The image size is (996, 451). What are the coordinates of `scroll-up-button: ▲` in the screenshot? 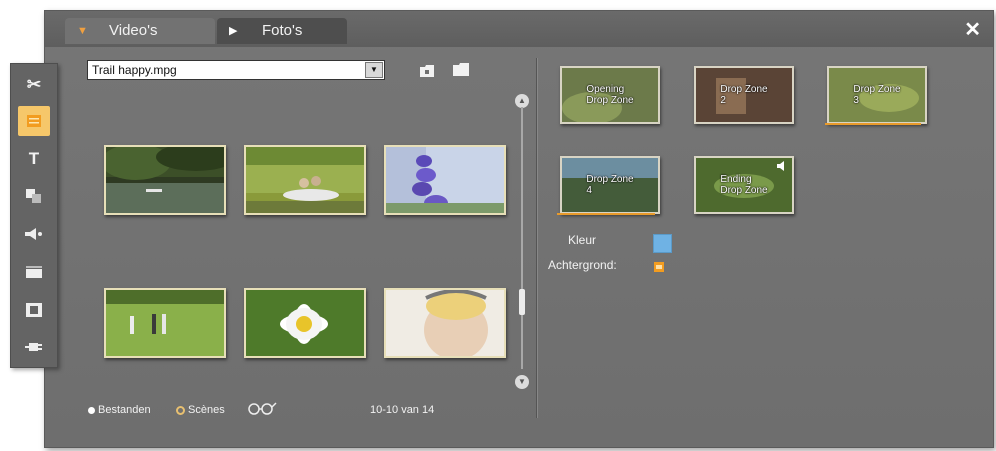 It's located at (522, 101).